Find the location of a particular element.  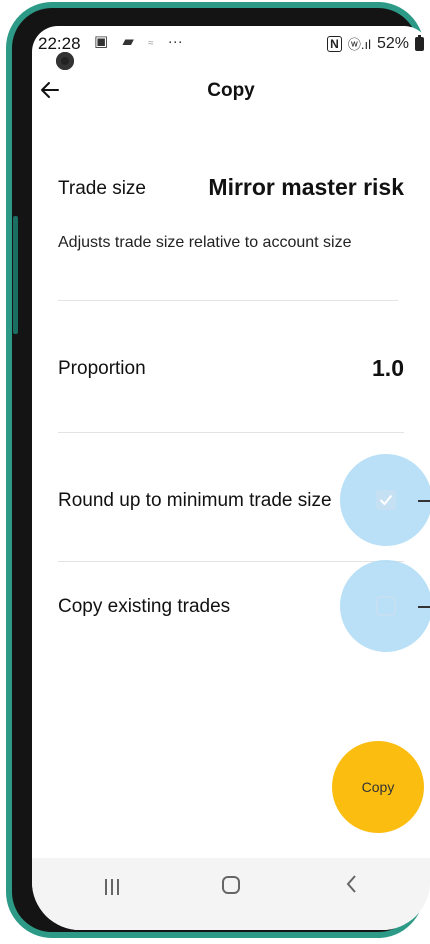

nfc-icon: N is located at coordinates (334, 43).